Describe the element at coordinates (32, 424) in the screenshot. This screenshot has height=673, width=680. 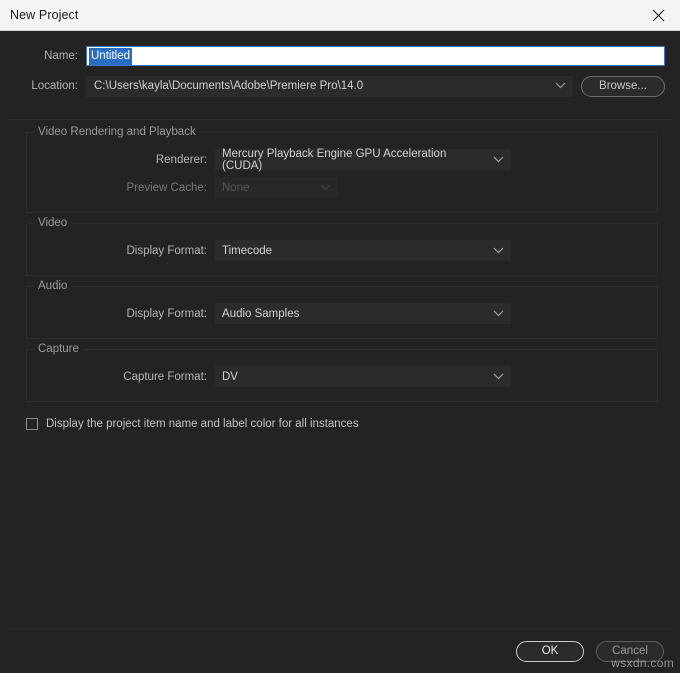
I see `display-project-item-name-checkbox` at that location.